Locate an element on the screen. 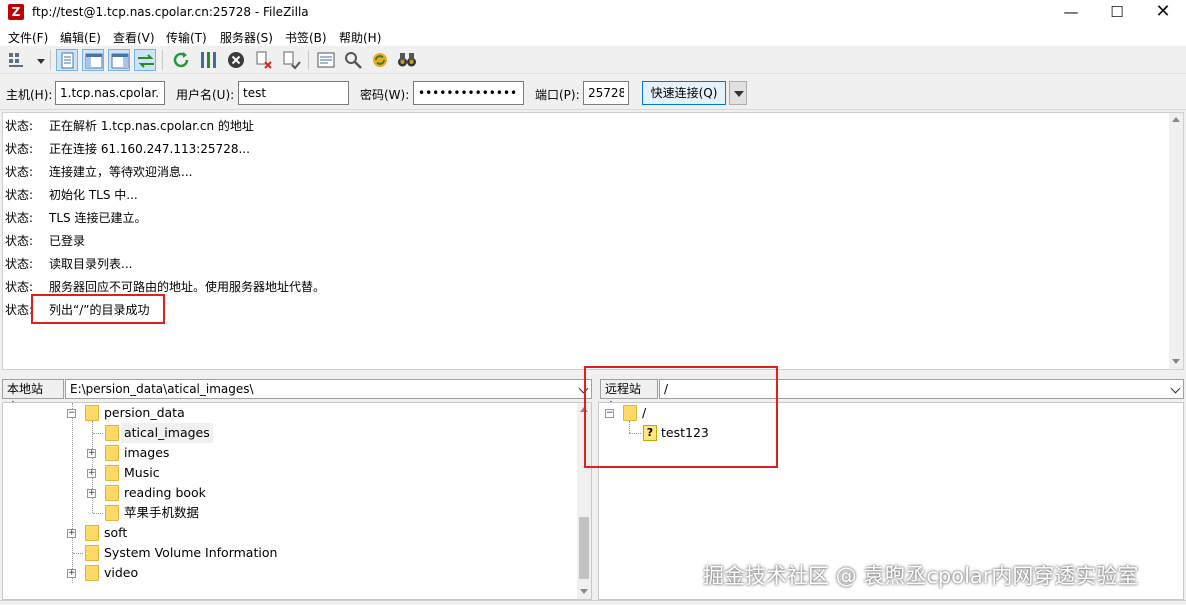 This screenshot has height=605, width=1186. site-manager-icon is located at coordinates (17, 60).